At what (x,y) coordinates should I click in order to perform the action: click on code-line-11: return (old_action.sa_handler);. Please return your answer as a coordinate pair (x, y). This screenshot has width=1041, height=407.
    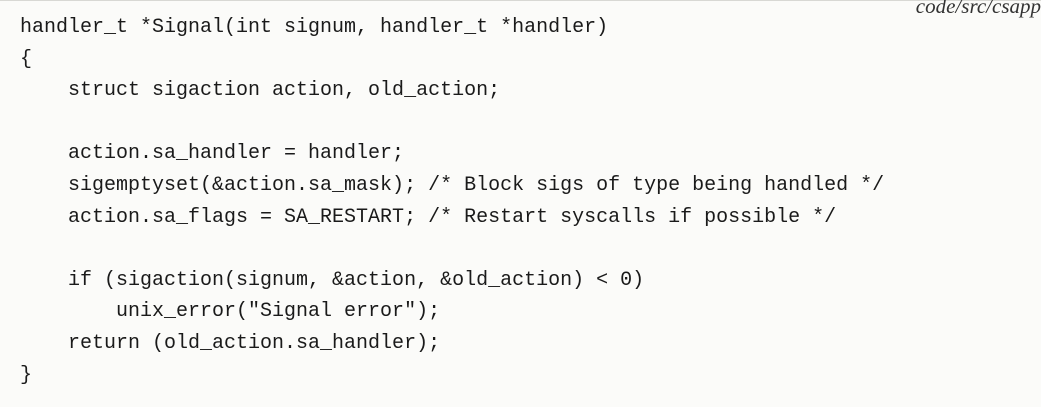
    Looking at the image, I should click on (230, 343).